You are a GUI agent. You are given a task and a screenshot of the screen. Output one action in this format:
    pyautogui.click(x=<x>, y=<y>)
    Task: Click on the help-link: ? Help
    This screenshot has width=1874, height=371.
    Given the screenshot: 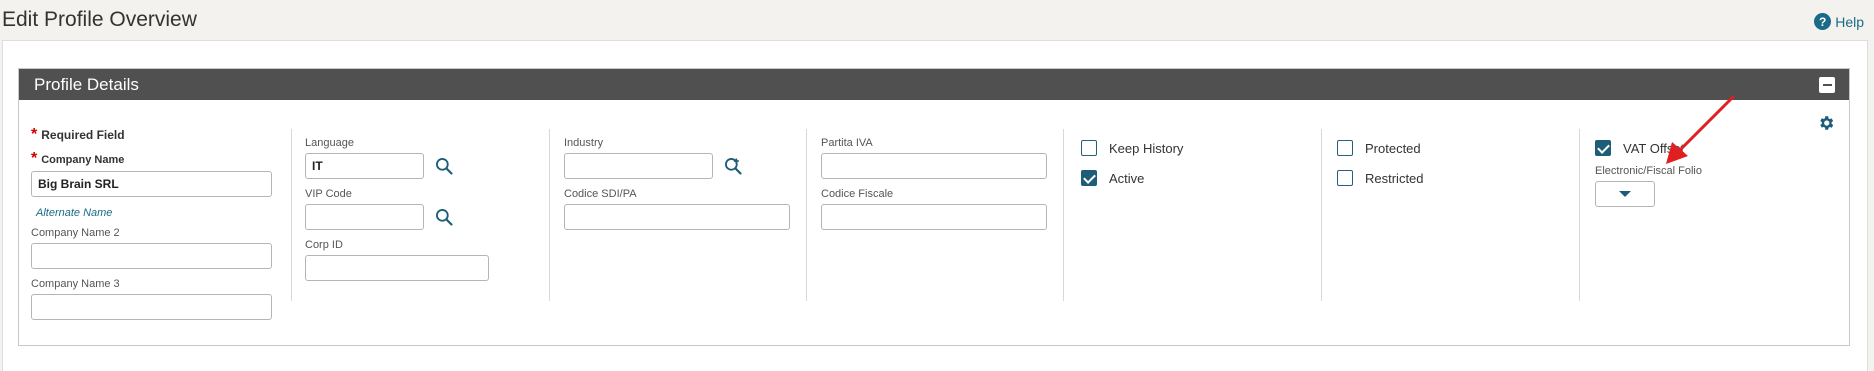 What is the action you would take?
    pyautogui.click(x=1839, y=21)
    